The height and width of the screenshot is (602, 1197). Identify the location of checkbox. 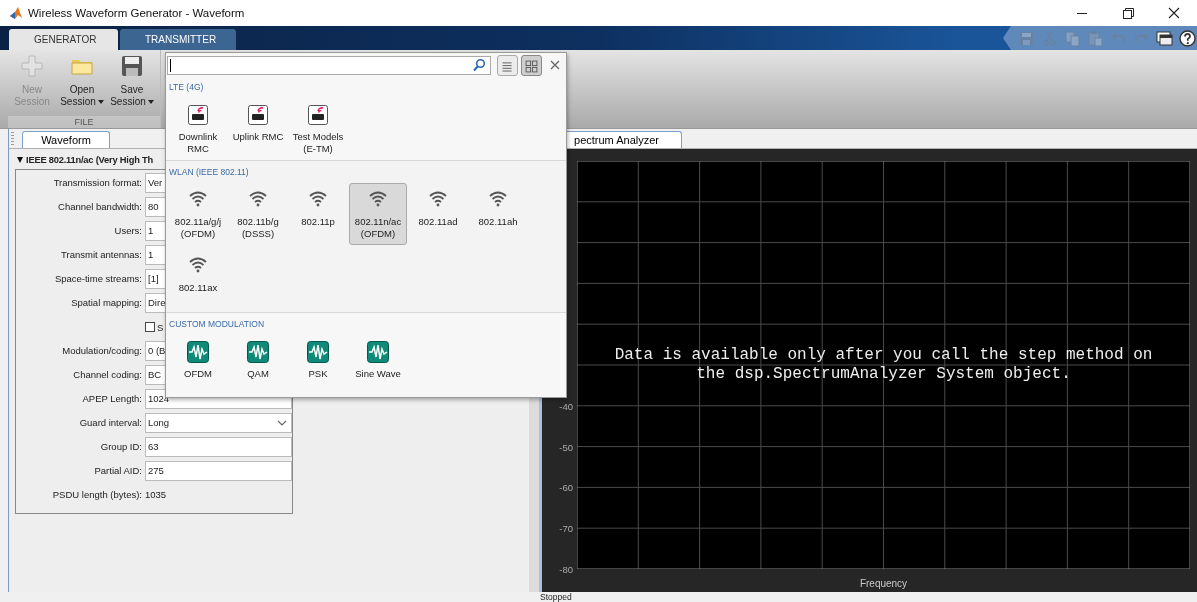
(150, 327).